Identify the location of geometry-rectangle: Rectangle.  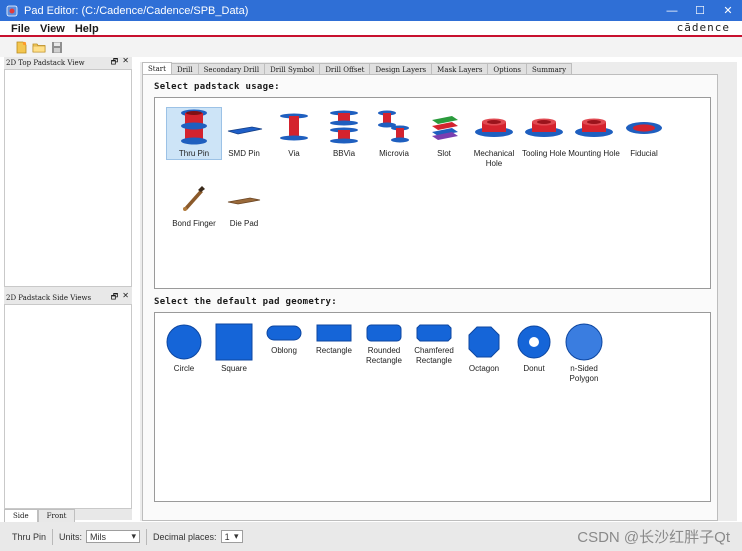
(334, 339).